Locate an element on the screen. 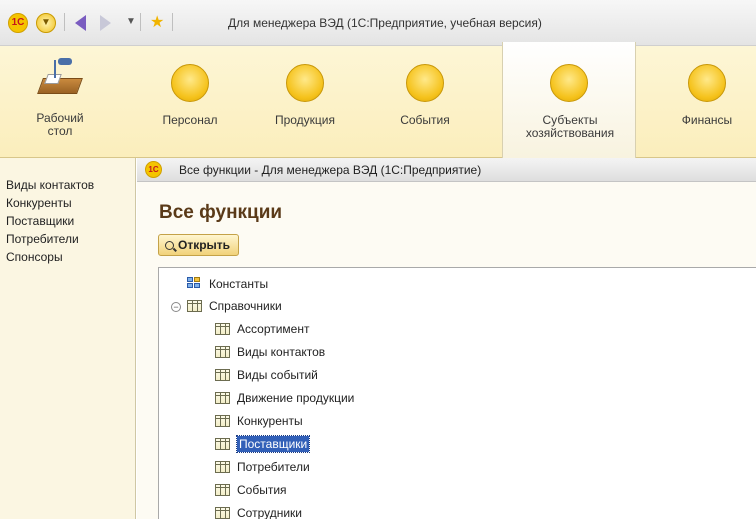 The height and width of the screenshot is (519, 756). tree-item-catalog: Виды событий is located at coordinates (266, 375).